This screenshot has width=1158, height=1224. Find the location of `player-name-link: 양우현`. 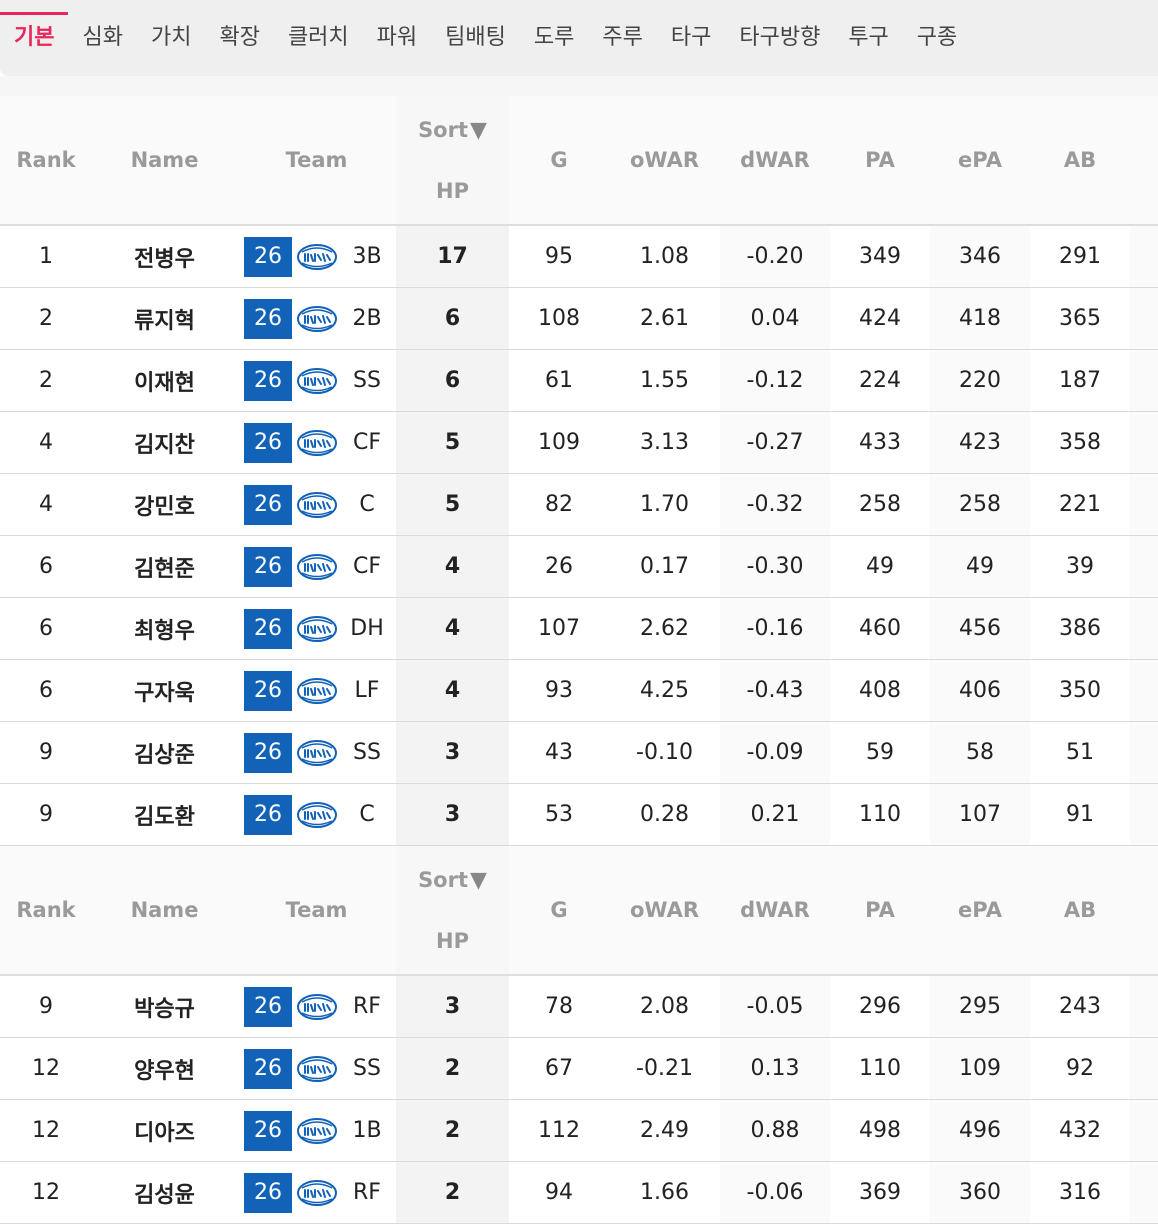

player-name-link: 양우현 is located at coordinates (164, 1068).